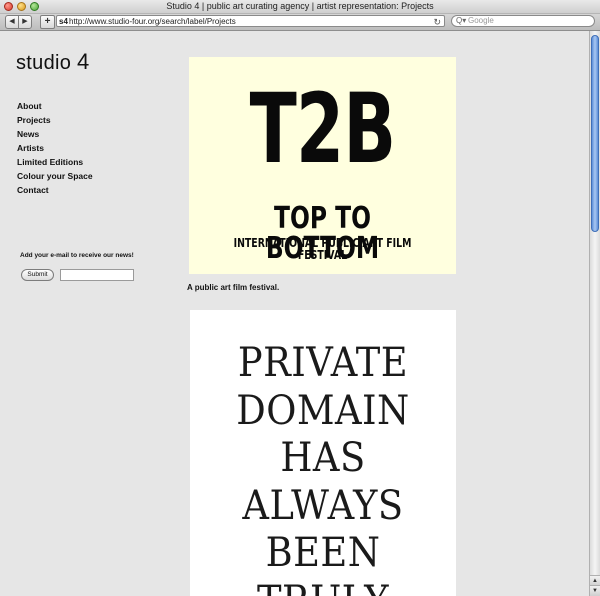  I want to click on nav-item-colour-your-space: Colour your Space, so click(55, 176).